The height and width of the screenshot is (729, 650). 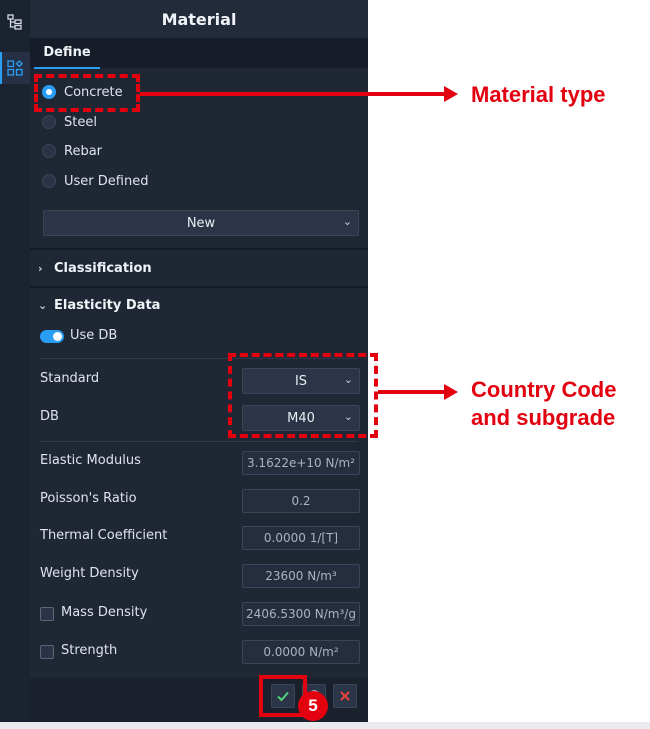 What do you see at coordinates (89, 573) in the screenshot?
I see `weight-density-label: Weight Density` at bounding box center [89, 573].